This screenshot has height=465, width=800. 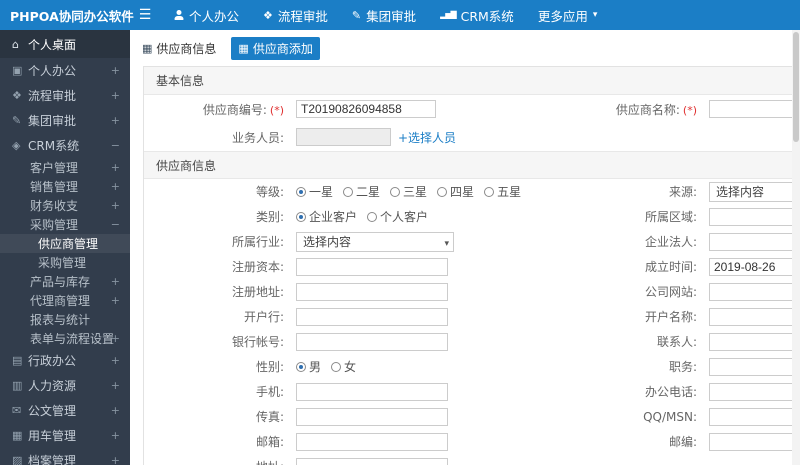 I want to click on office-phone-input, so click(x=754, y=391).